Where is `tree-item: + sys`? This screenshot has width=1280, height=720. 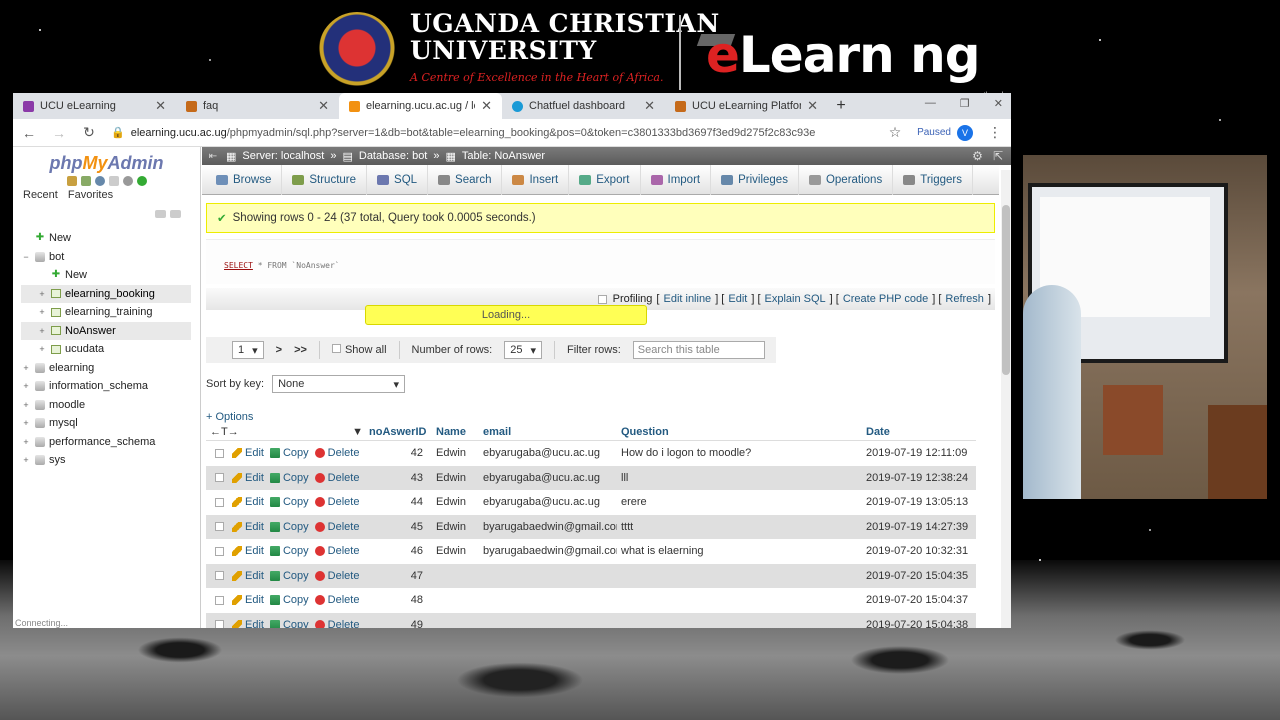 tree-item: + sys is located at coordinates (106, 460).